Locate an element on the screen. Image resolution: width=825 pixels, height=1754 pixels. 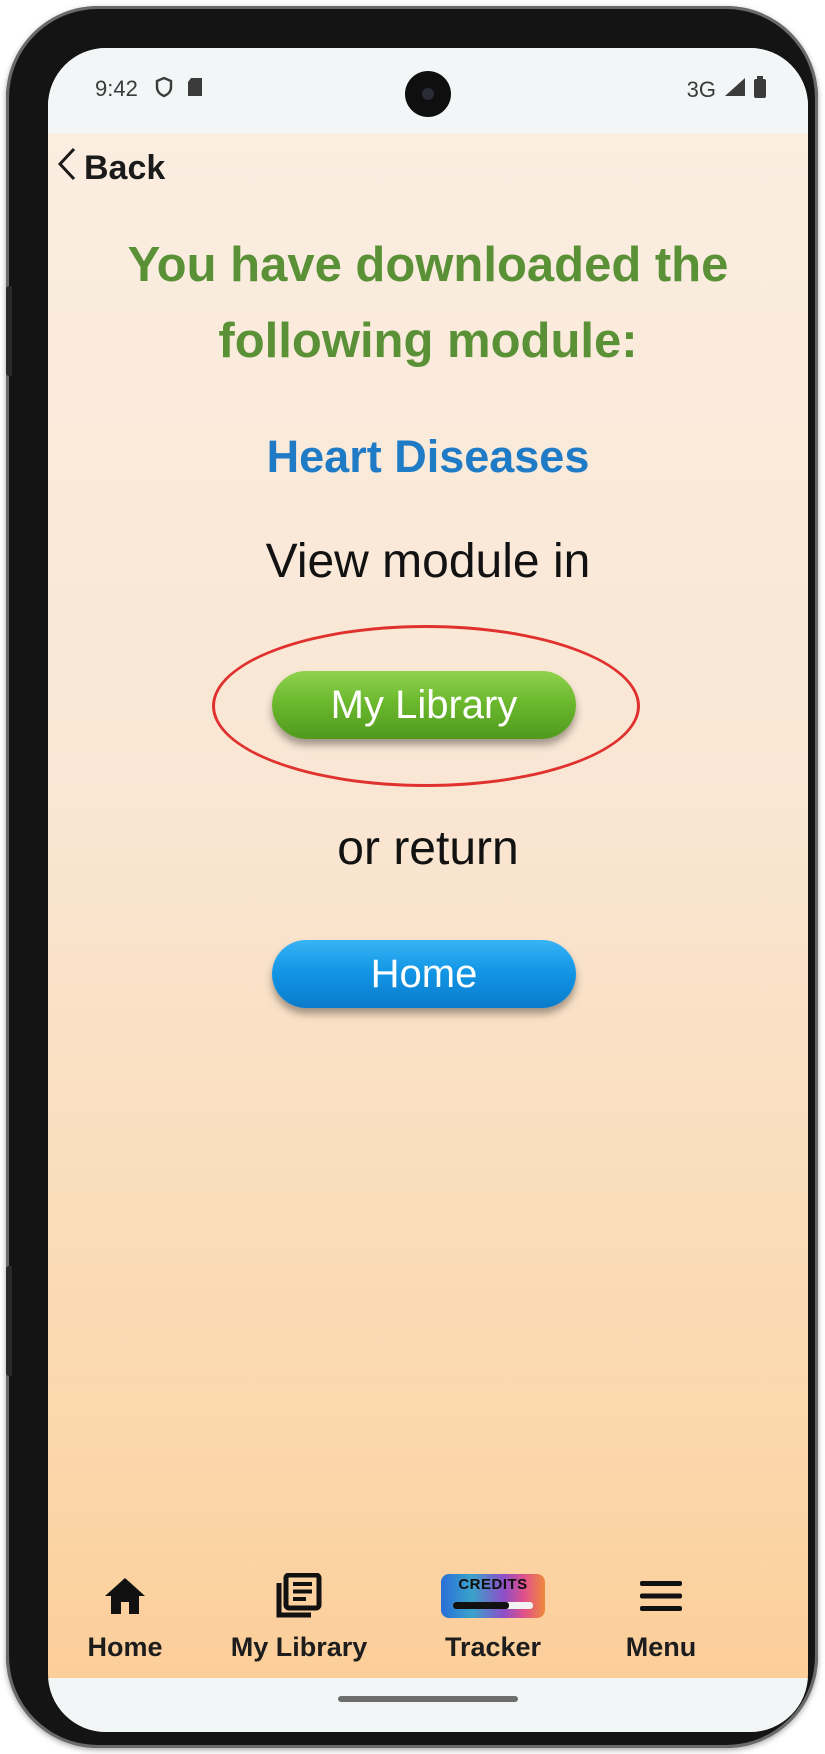
nav-item-menu: Menu is located at coordinates (661, 1615).